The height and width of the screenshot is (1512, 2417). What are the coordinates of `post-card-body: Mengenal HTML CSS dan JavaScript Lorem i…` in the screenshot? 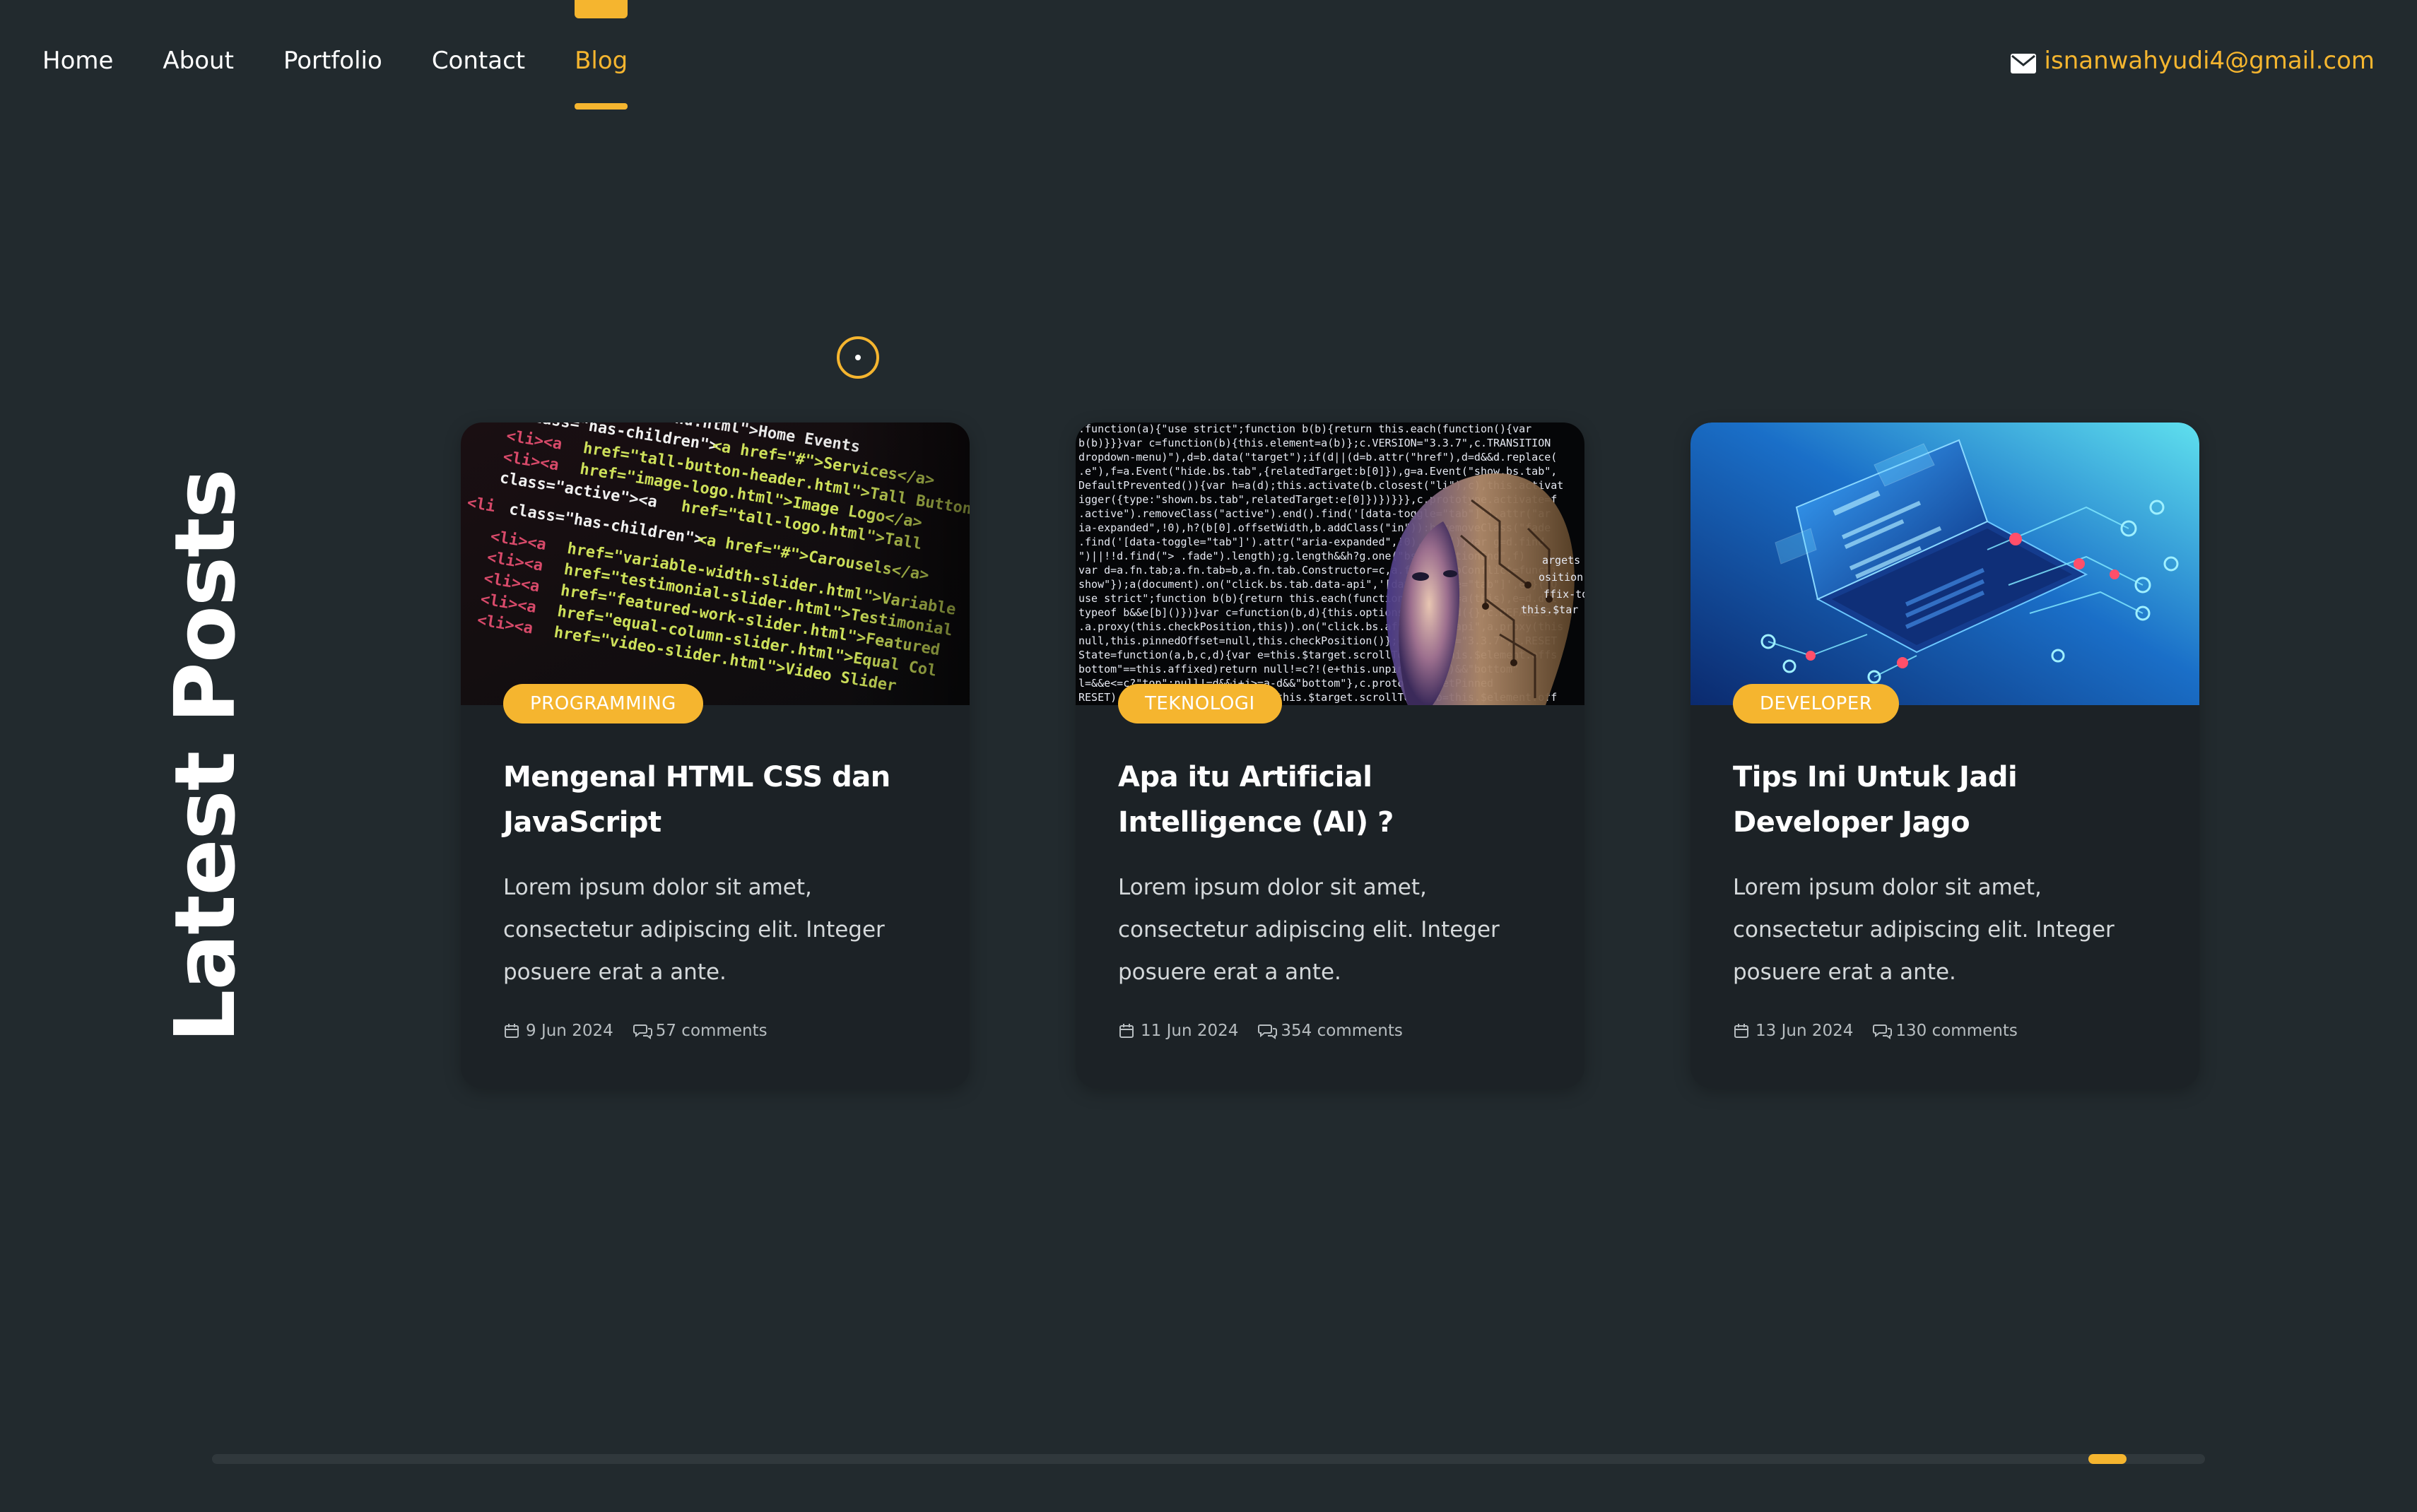 It's located at (718, 874).